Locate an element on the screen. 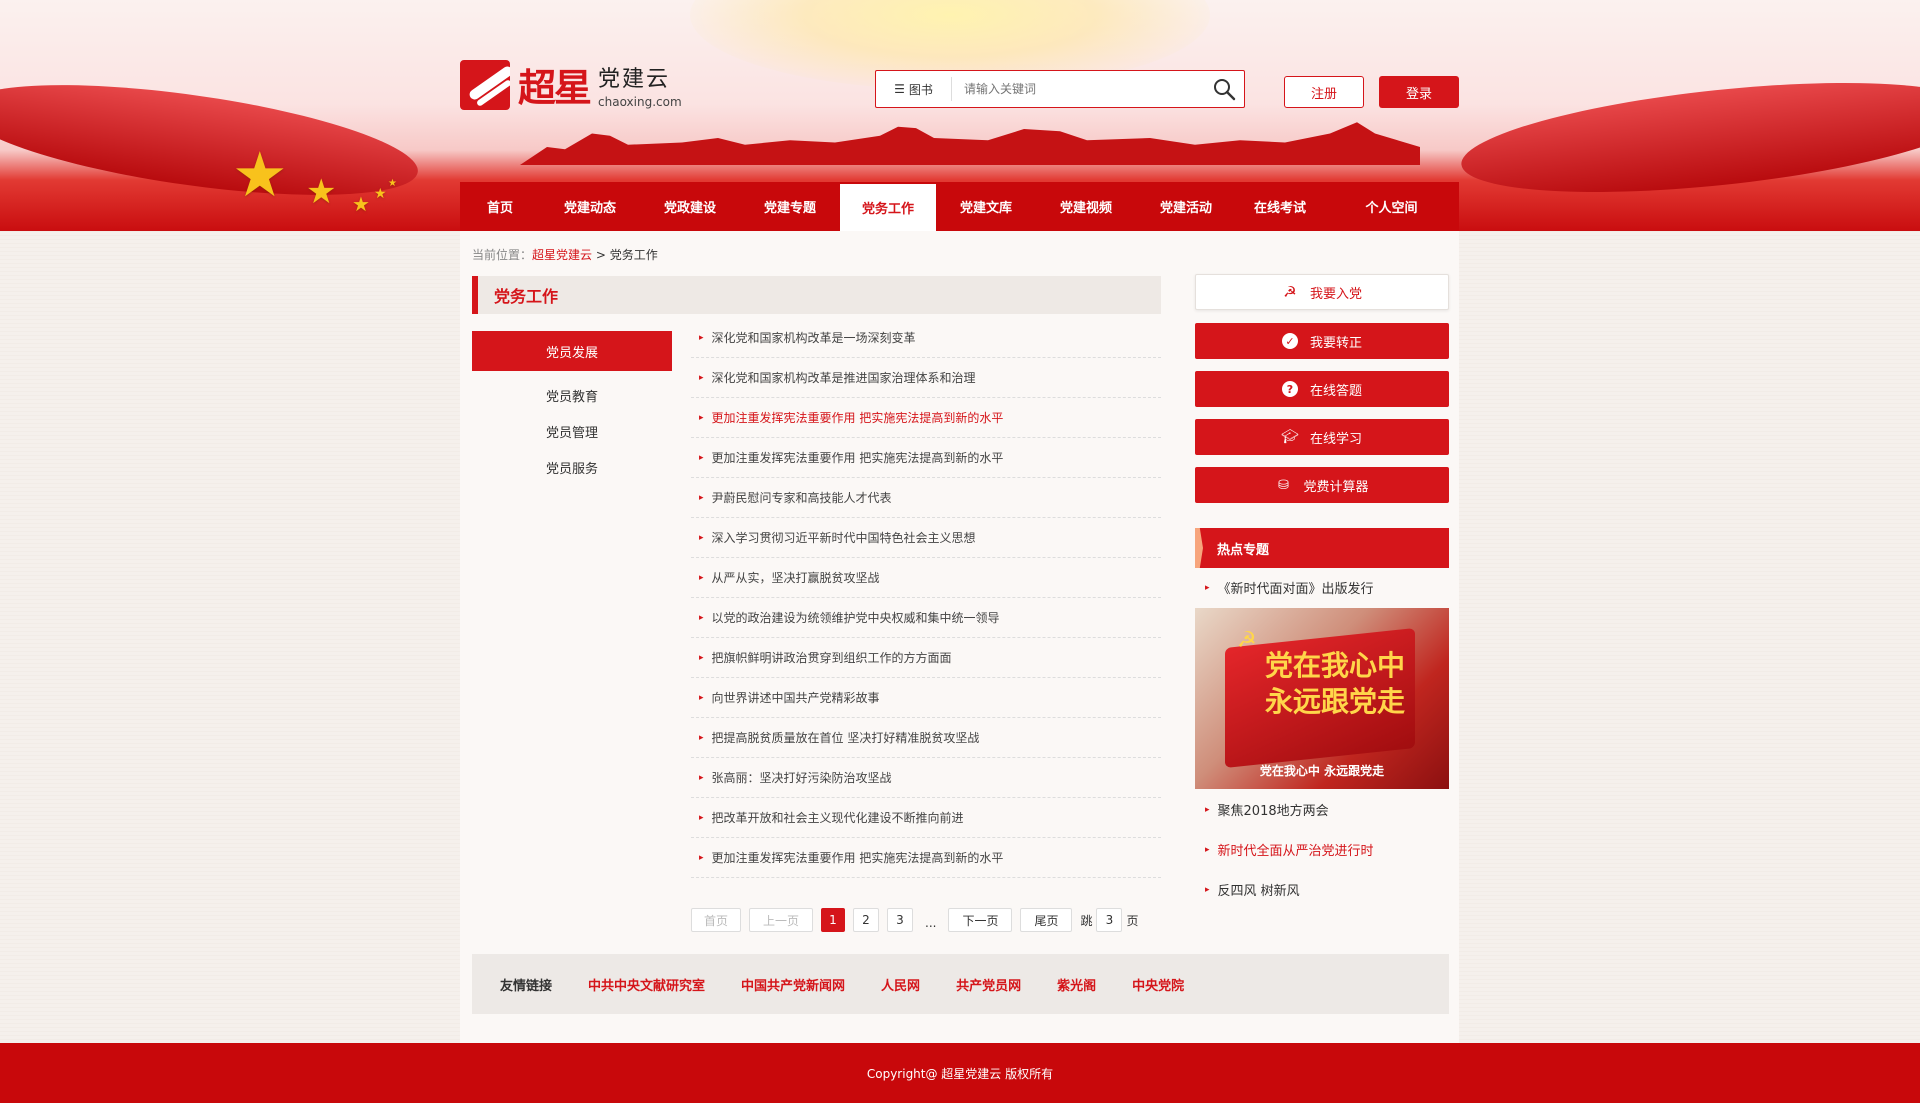 Image resolution: width=1920 pixels, height=1103 pixels. nav-item-politics: 党政建设 is located at coordinates (690, 206).